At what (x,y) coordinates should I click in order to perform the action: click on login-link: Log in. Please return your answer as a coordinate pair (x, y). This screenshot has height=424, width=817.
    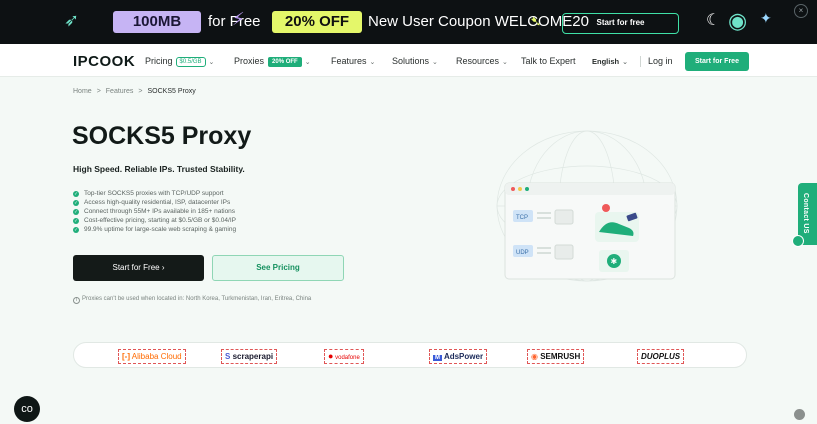
    Looking at the image, I should click on (660, 61).